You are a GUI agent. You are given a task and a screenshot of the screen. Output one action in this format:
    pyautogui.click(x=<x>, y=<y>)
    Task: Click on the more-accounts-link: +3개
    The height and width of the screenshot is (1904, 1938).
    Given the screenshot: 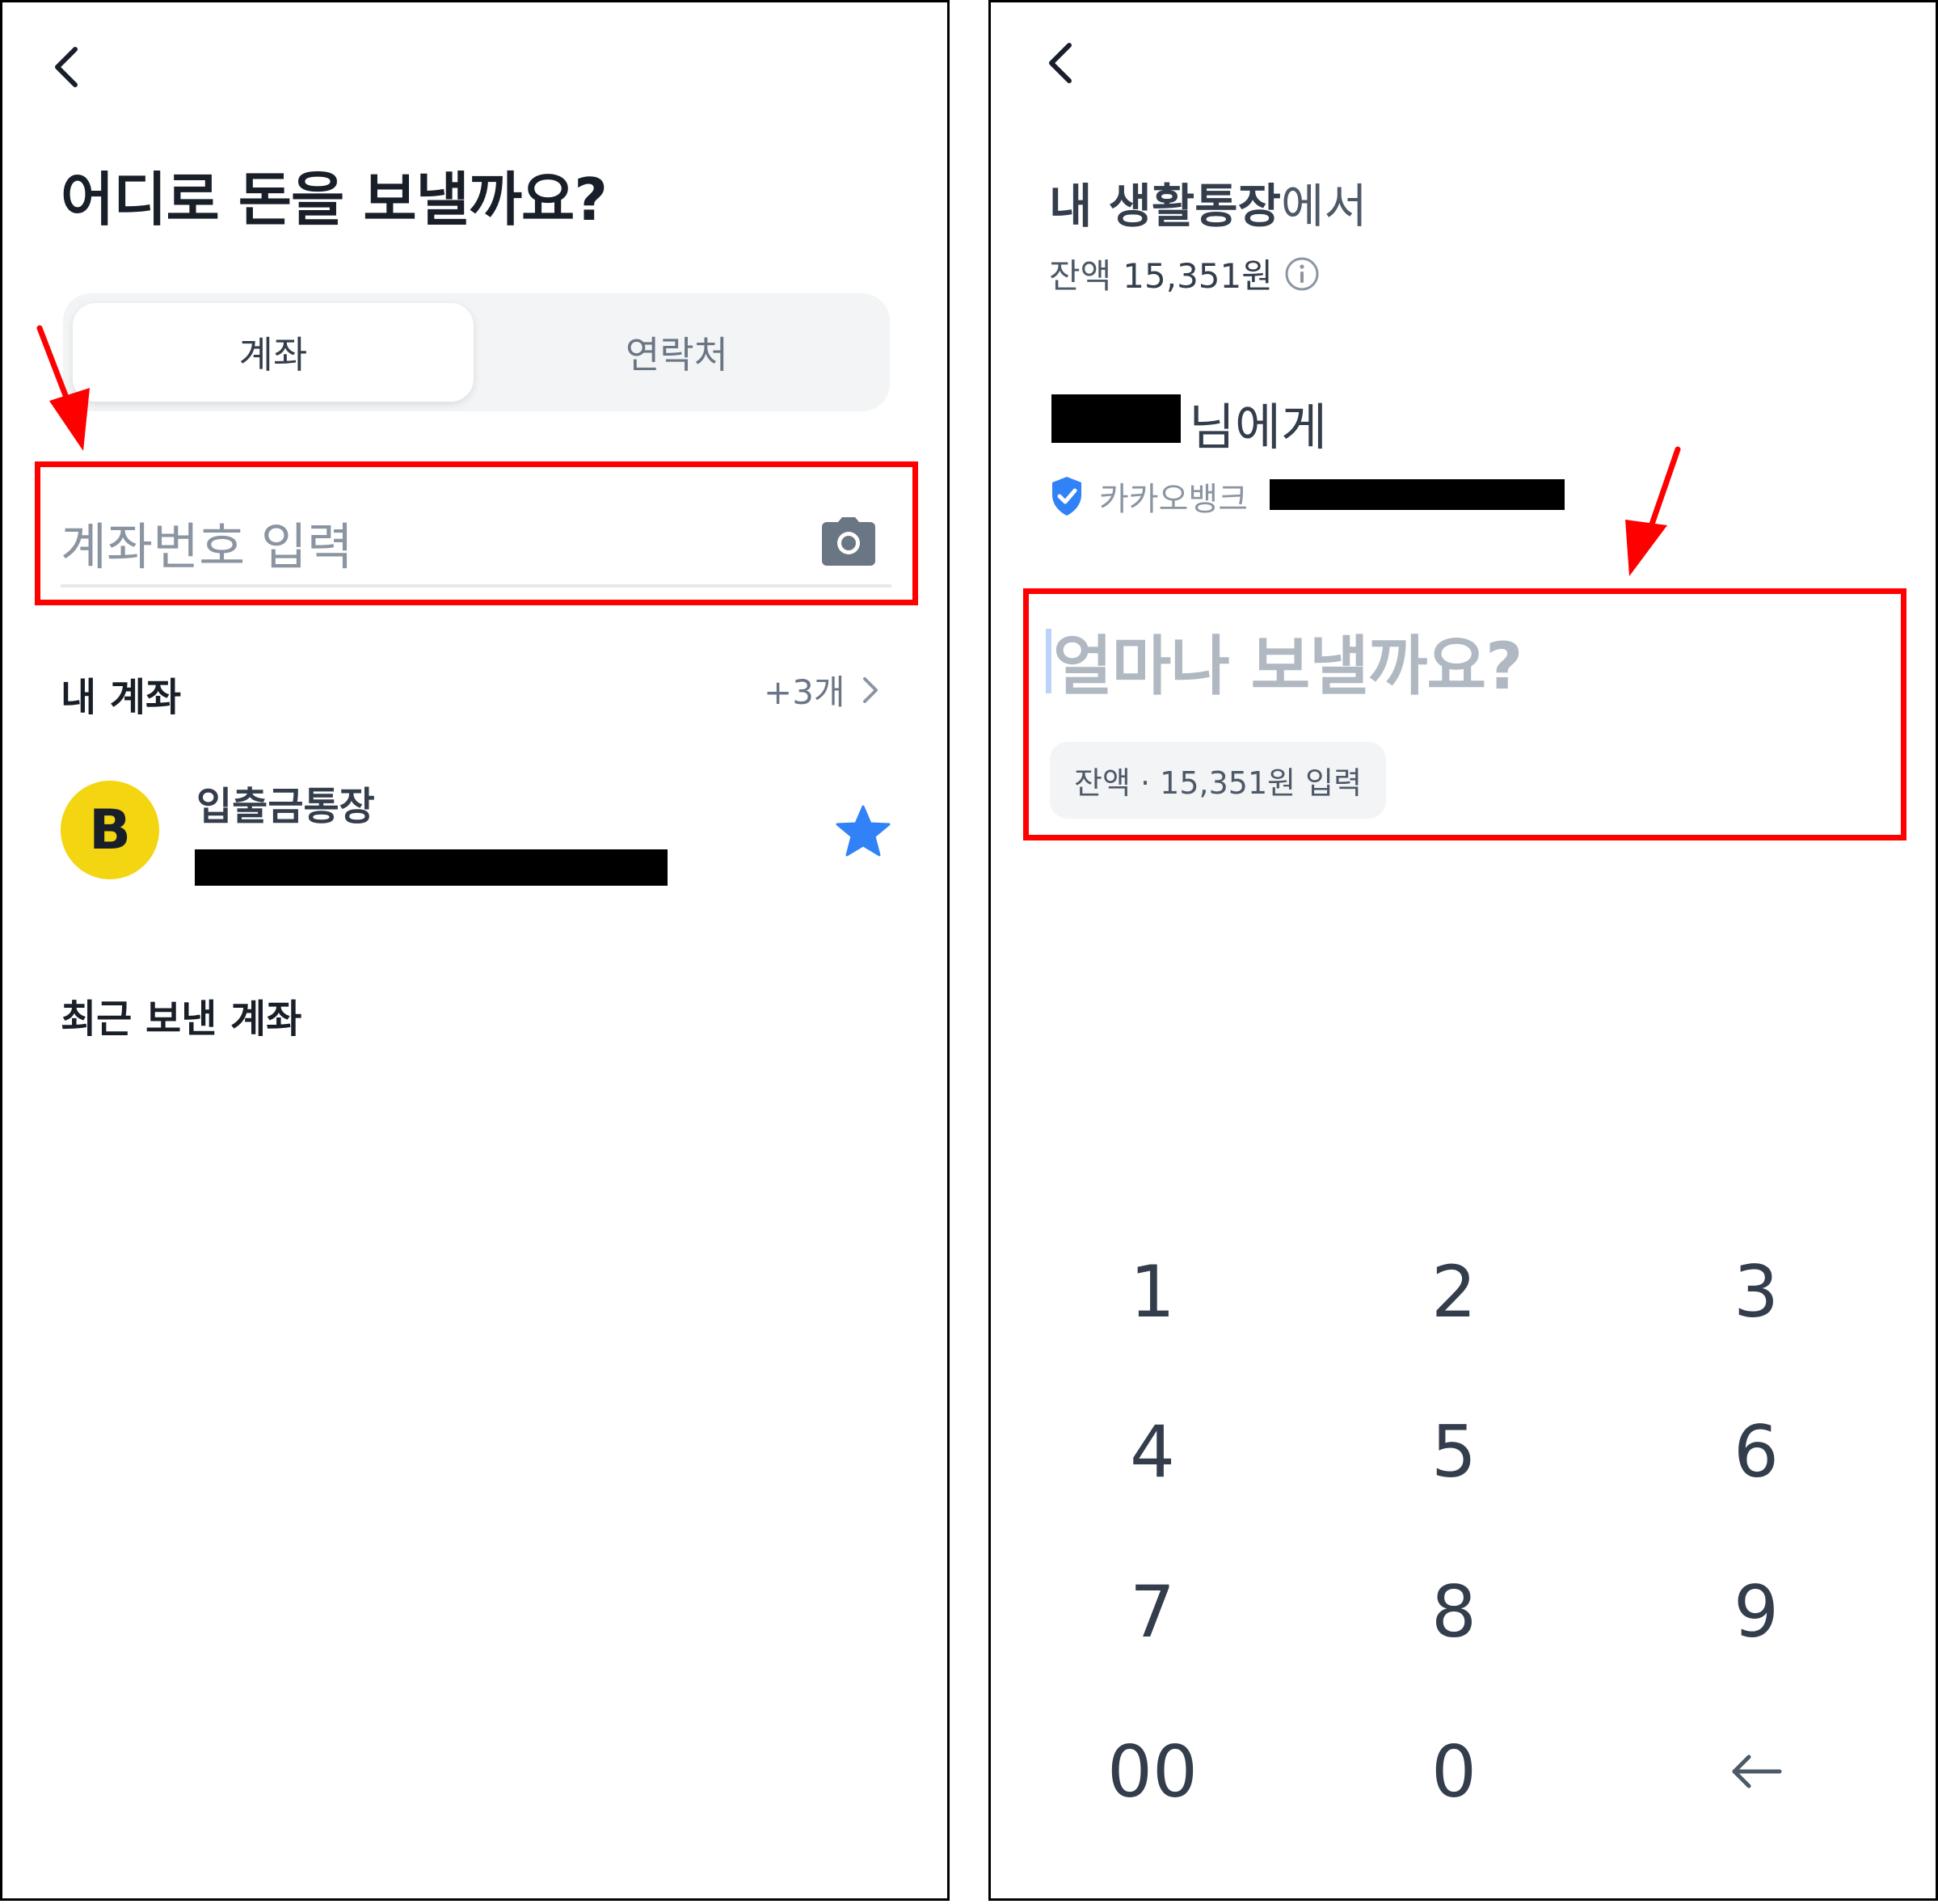 What is the action you would take?
    pyautogui.click(x=822, y=689)
    